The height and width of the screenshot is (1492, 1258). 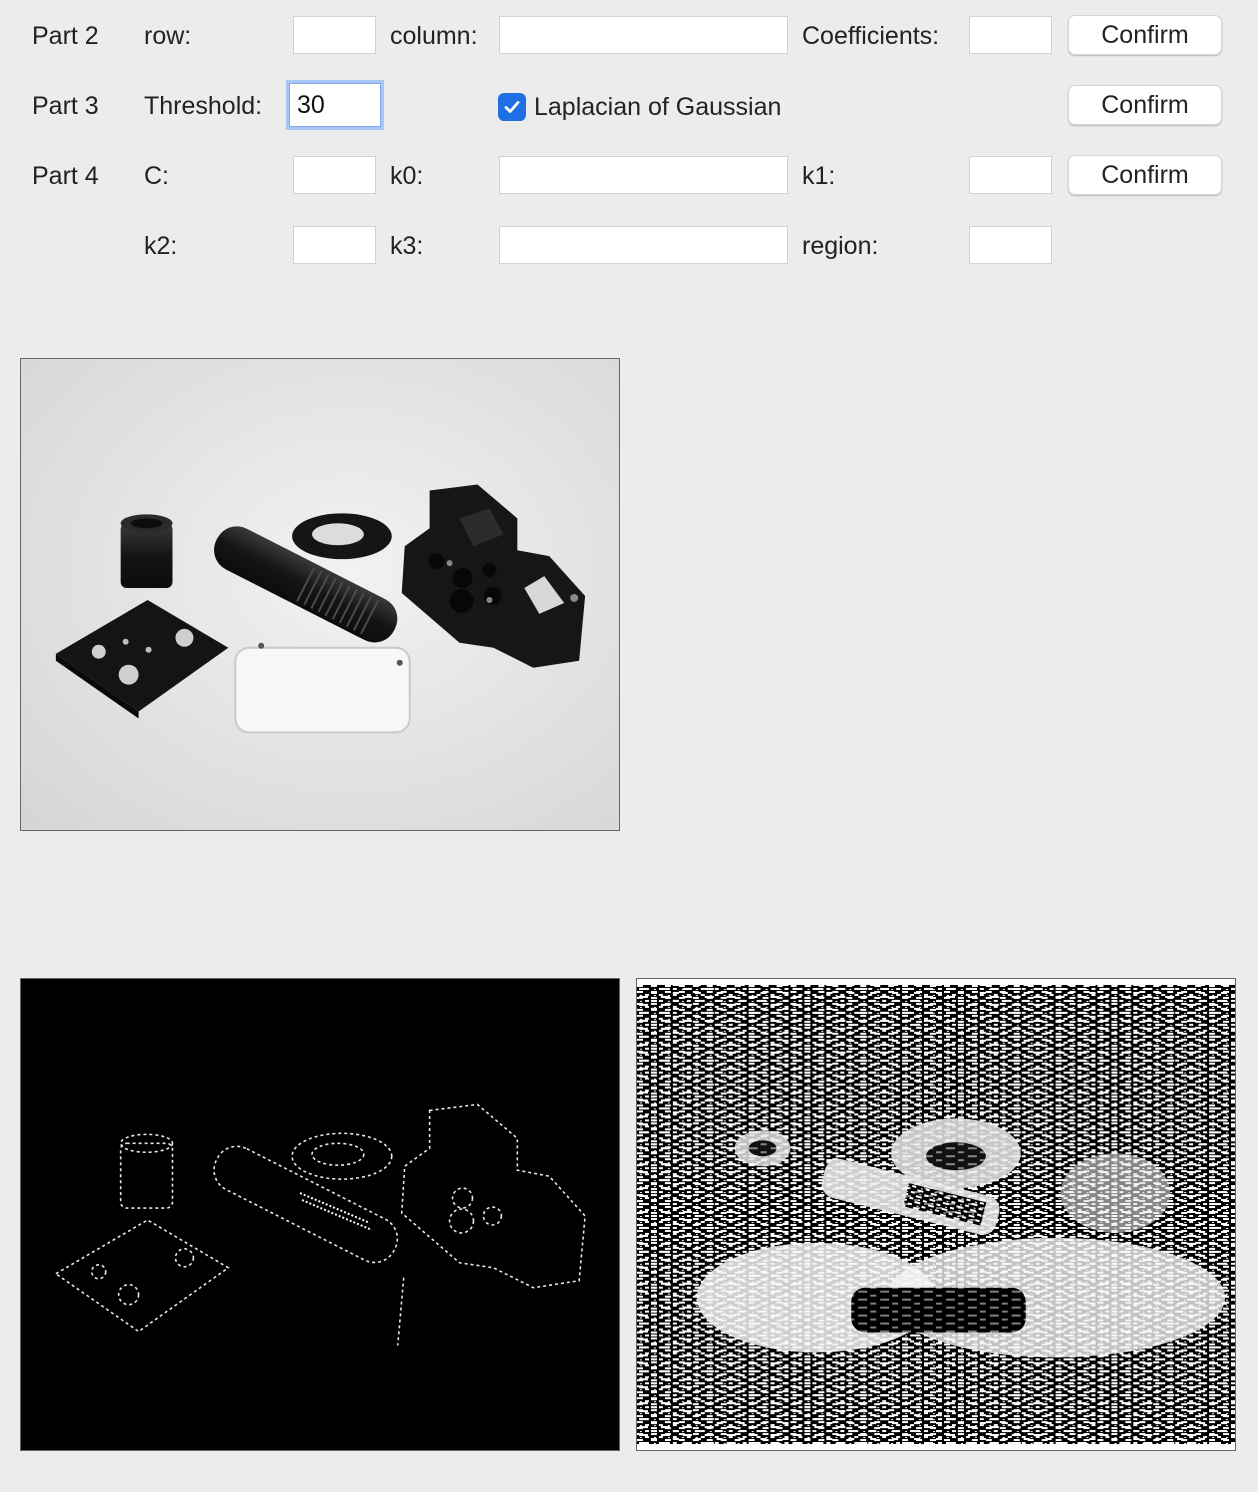 What do you see at coordinates (65, 106) in the screenshot?
I see `part3-label: Part 3` at bounding box center [65, 106].